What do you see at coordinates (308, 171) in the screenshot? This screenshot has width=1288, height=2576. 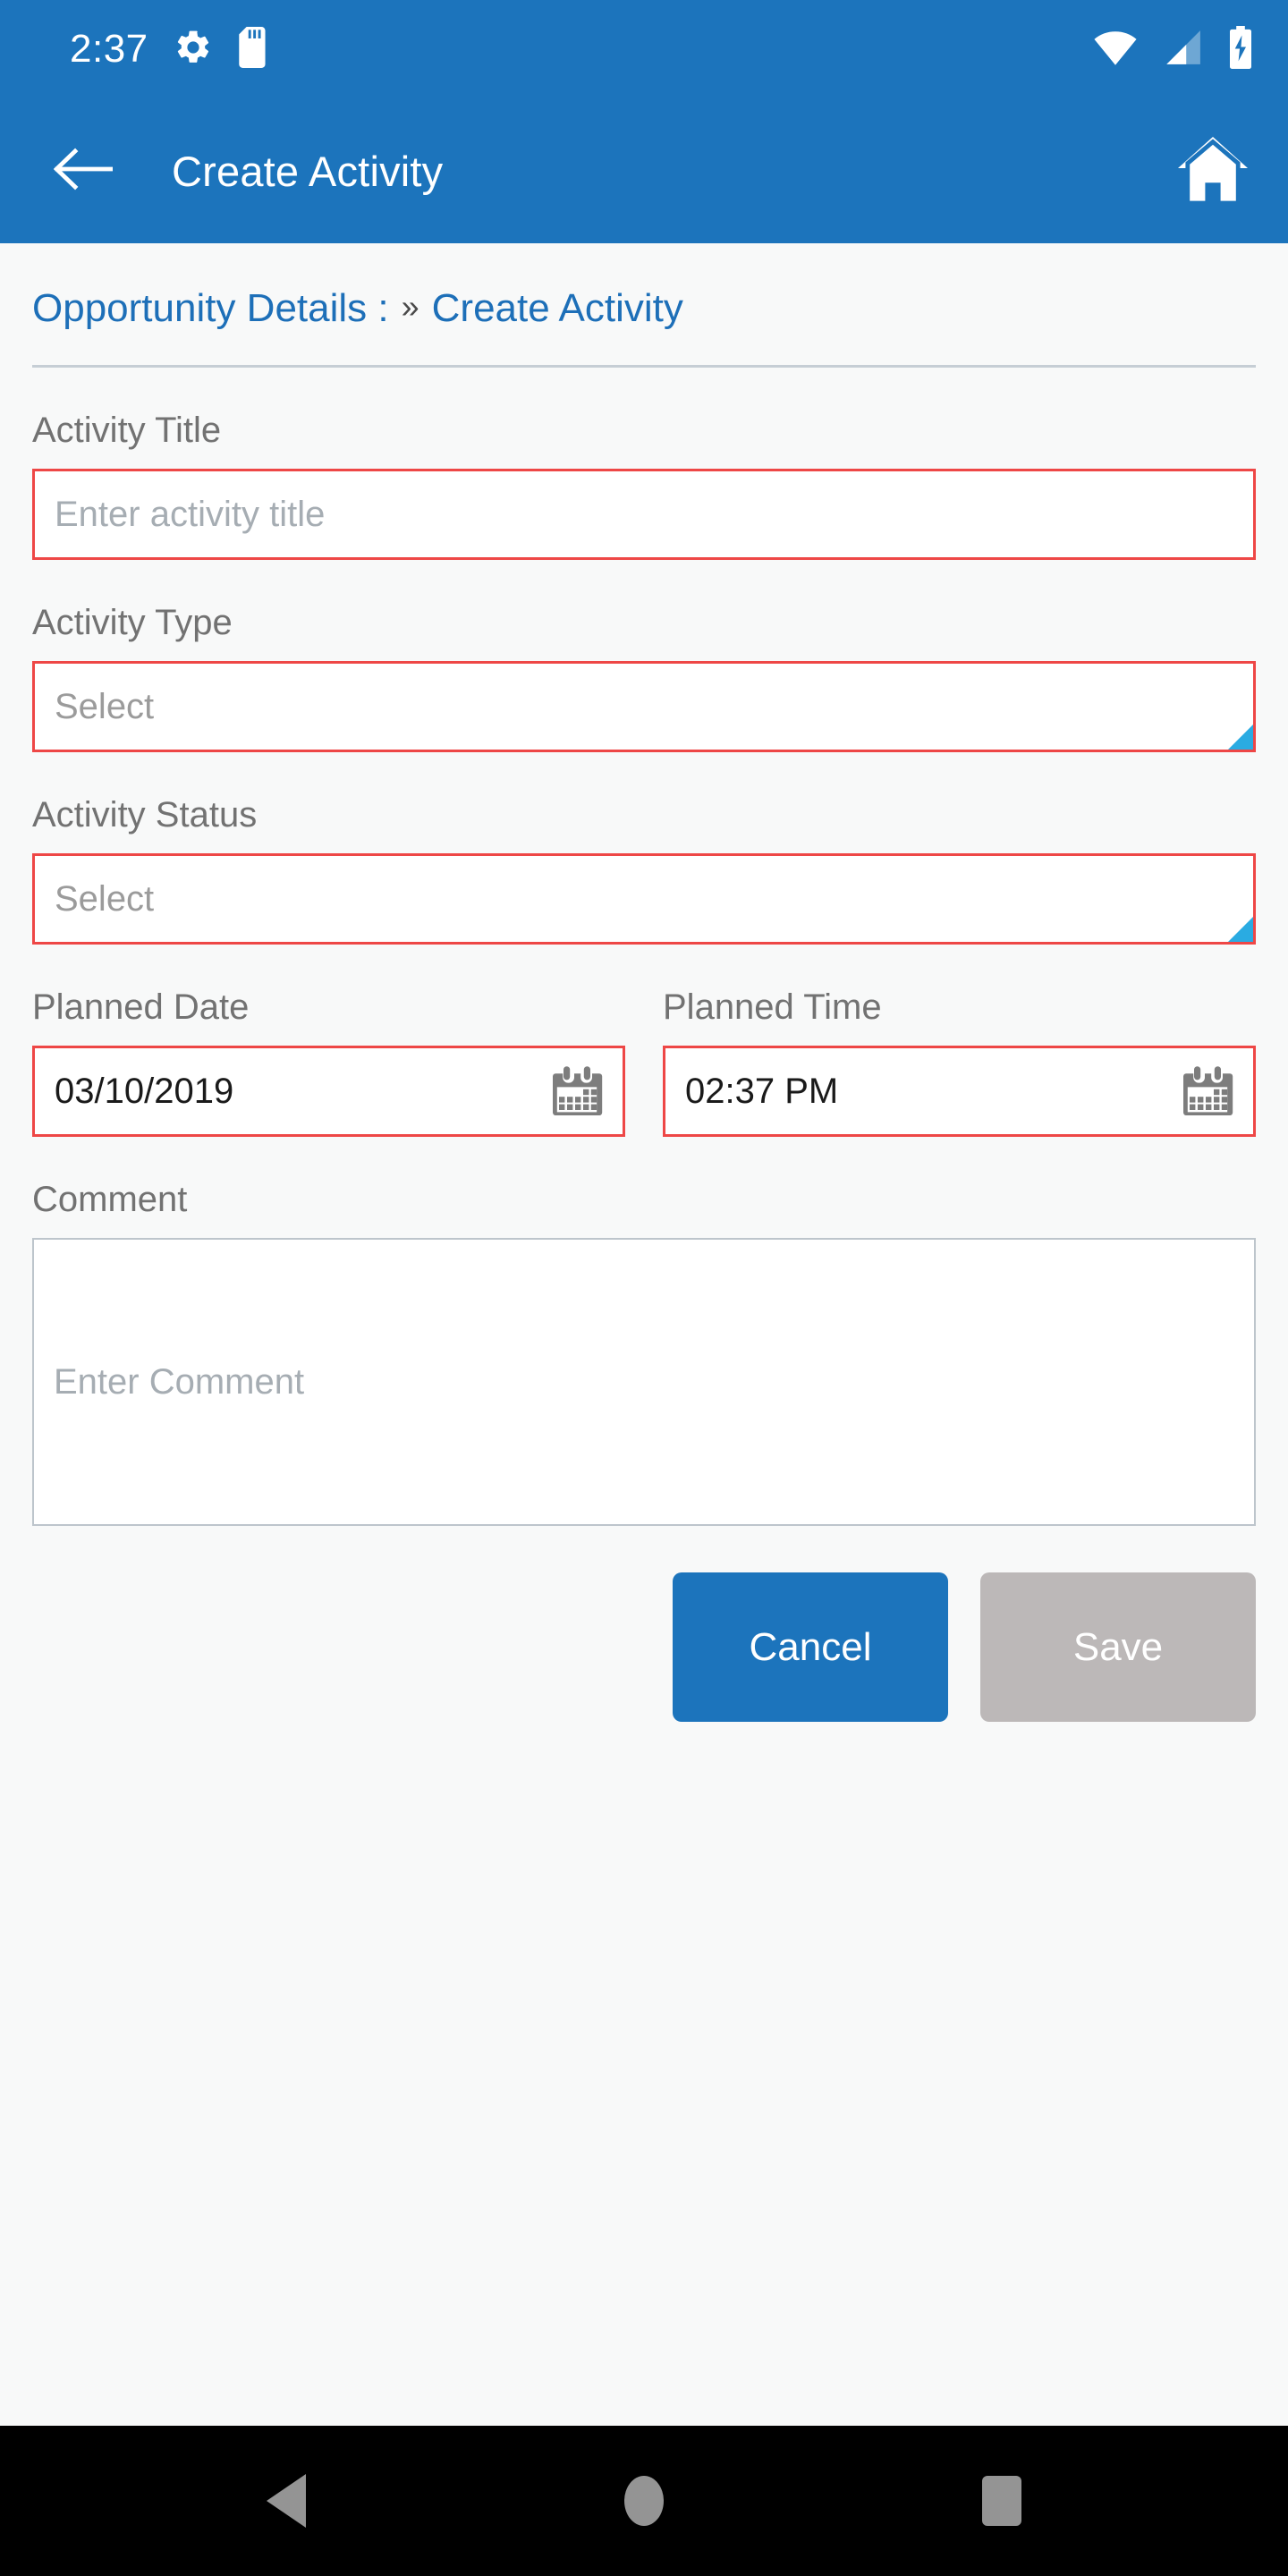 I see `page-title: Create Activity` at bounding box center [308, 171].